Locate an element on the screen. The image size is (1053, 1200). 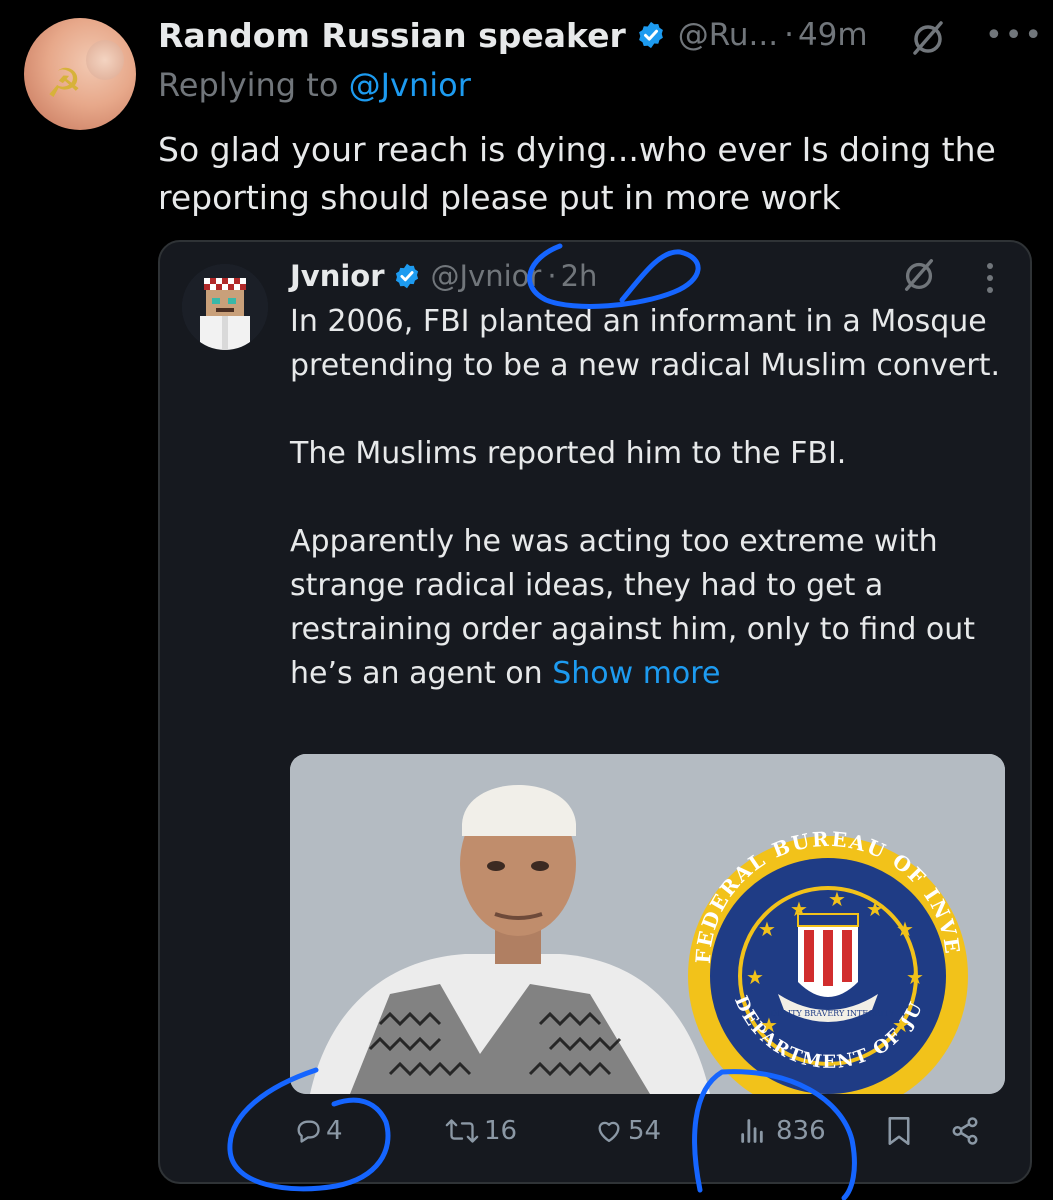
reply-author-avatar: ☭ is located at coordinates (80, 74).